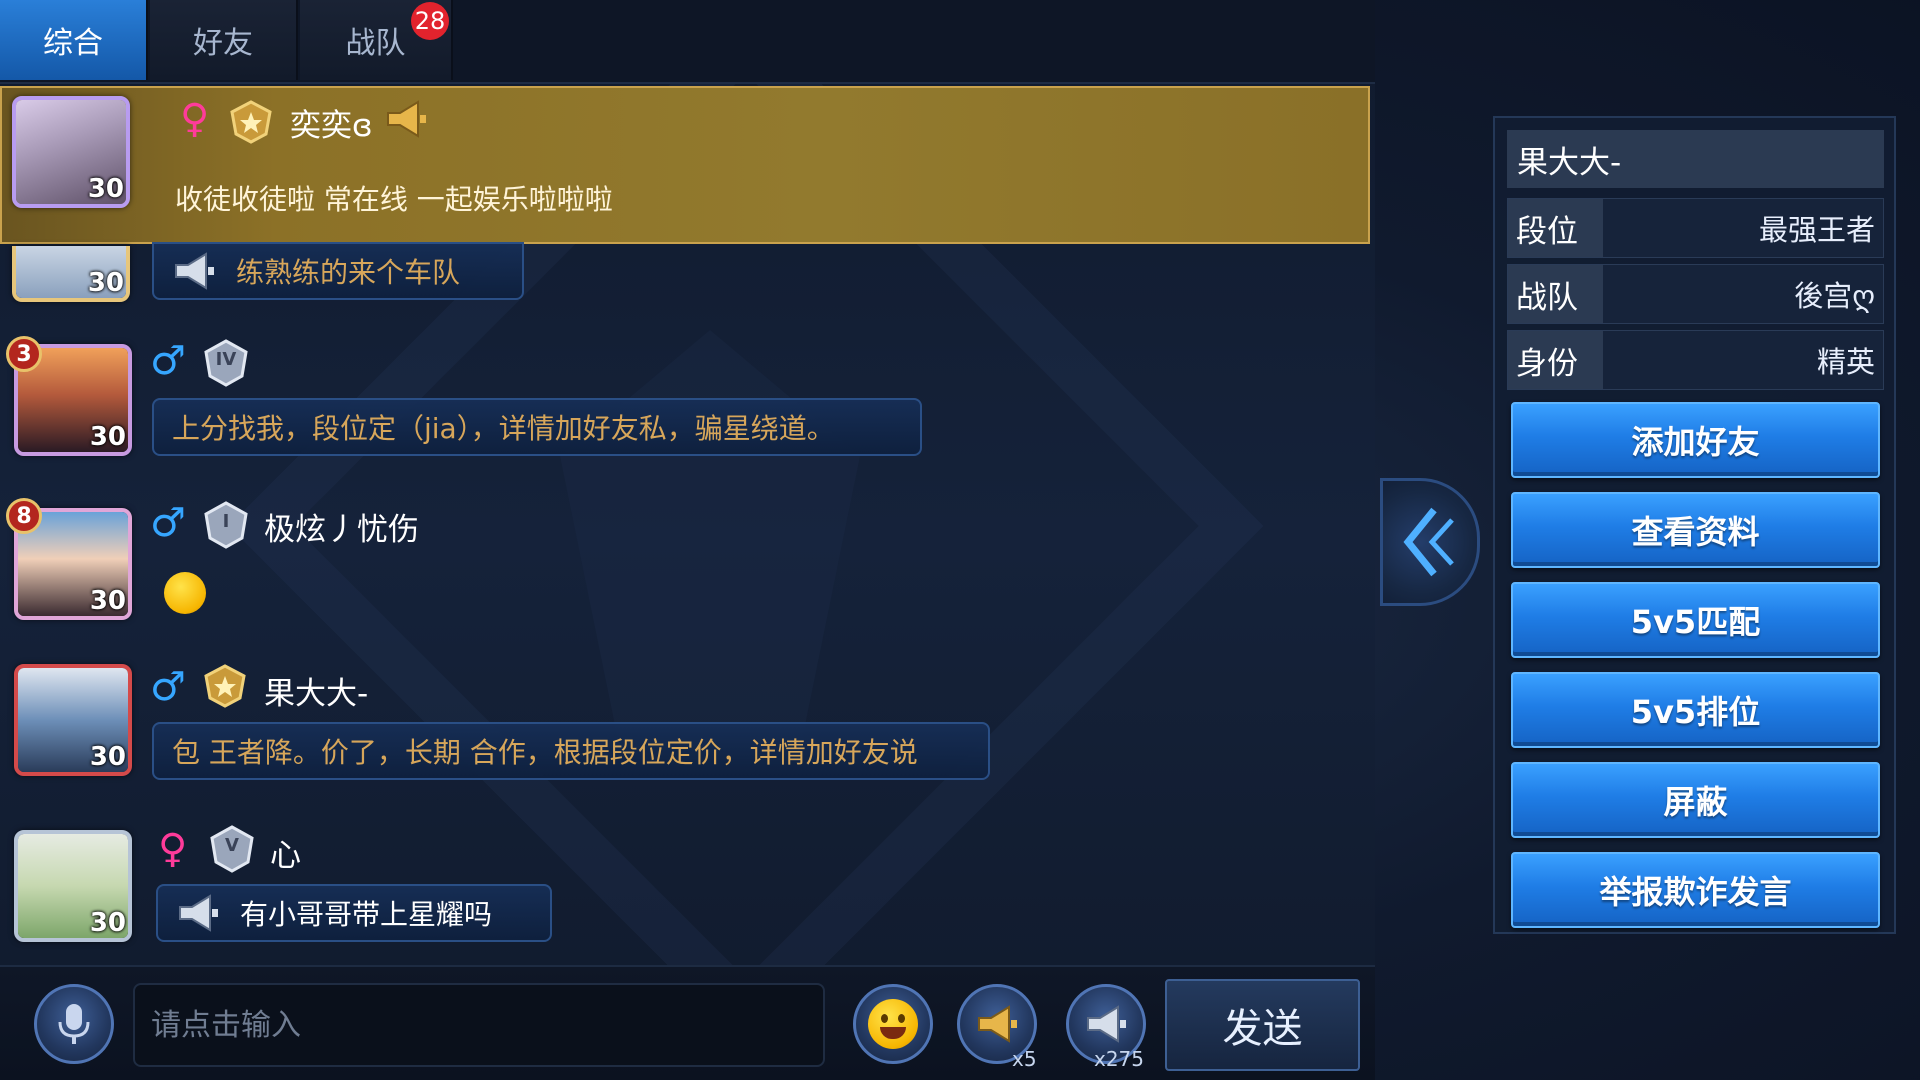 Image resolution: width=1920 pixels, height=1080 pixels. I want to click on microphone-icon, so click(74, 1024).